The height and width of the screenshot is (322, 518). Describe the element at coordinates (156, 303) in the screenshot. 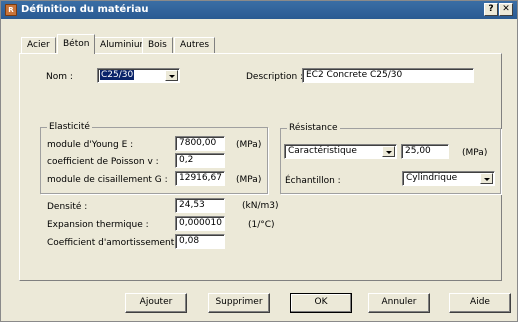

I see `ajouter-button: Ajouter` at that location.